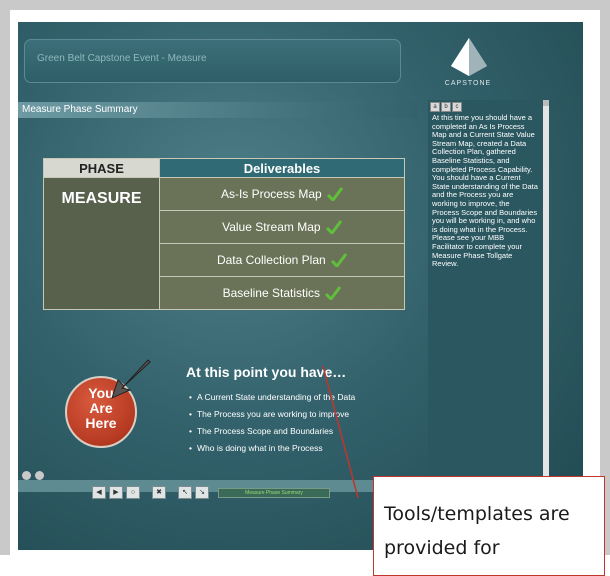  I want to click on deliverable-label: Data Collection Plan, so click(271, 259).